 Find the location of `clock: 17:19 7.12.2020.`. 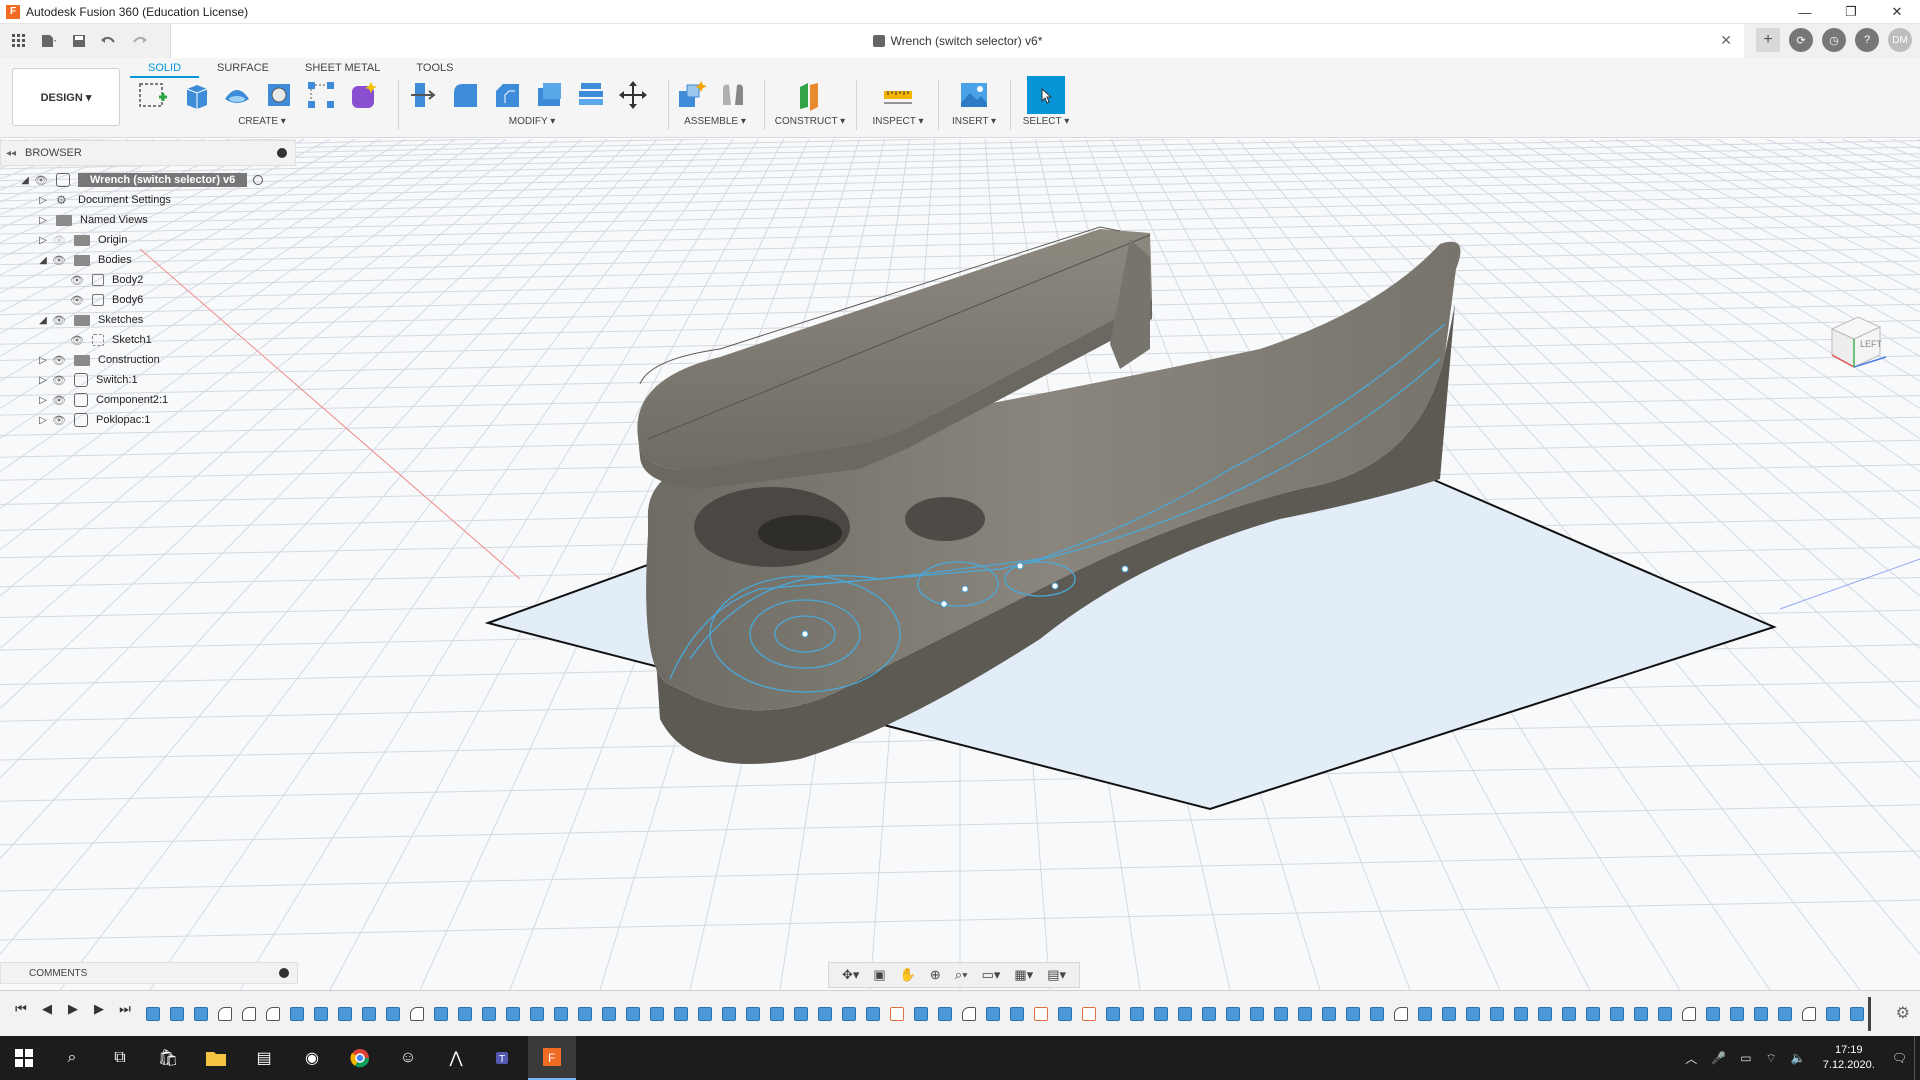

clock: 17:19 7.12.2020. is located at coordinates (1849, 1058).